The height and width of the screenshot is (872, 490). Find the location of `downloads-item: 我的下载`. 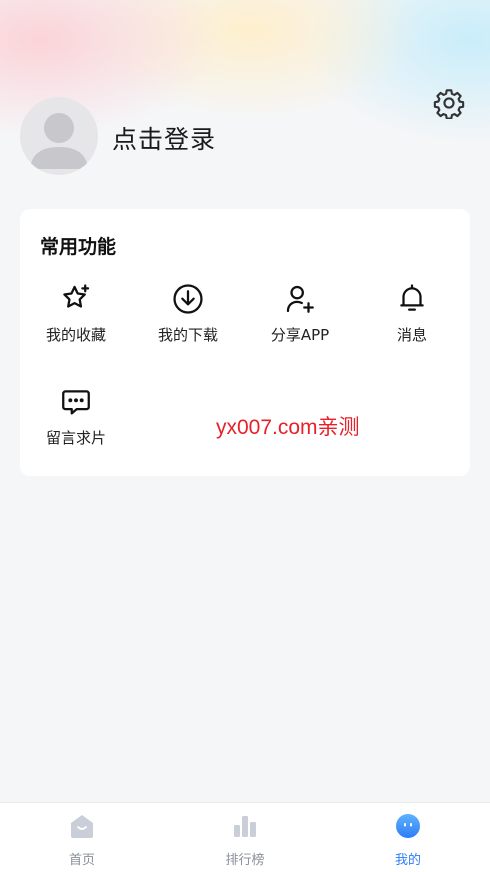

downloads-item: 我的下载 is located at coordinates (187, 322).